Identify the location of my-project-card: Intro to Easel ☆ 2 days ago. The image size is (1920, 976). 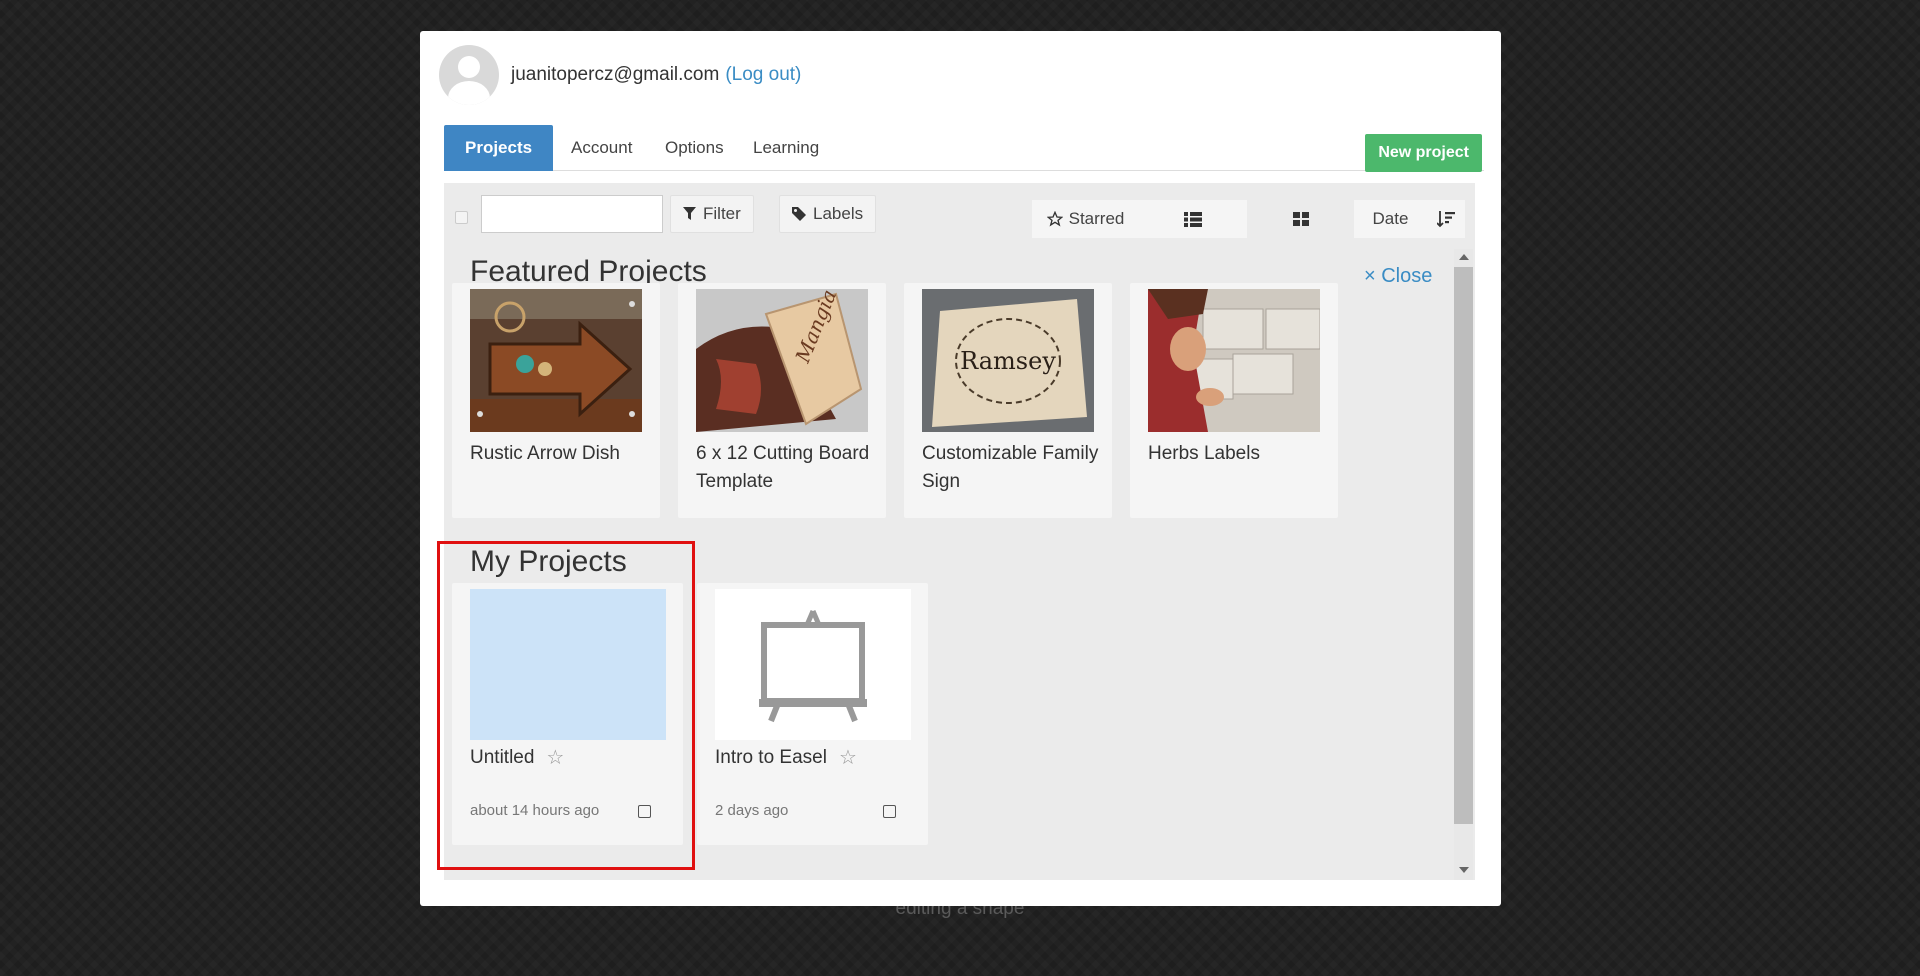
(812, 714).